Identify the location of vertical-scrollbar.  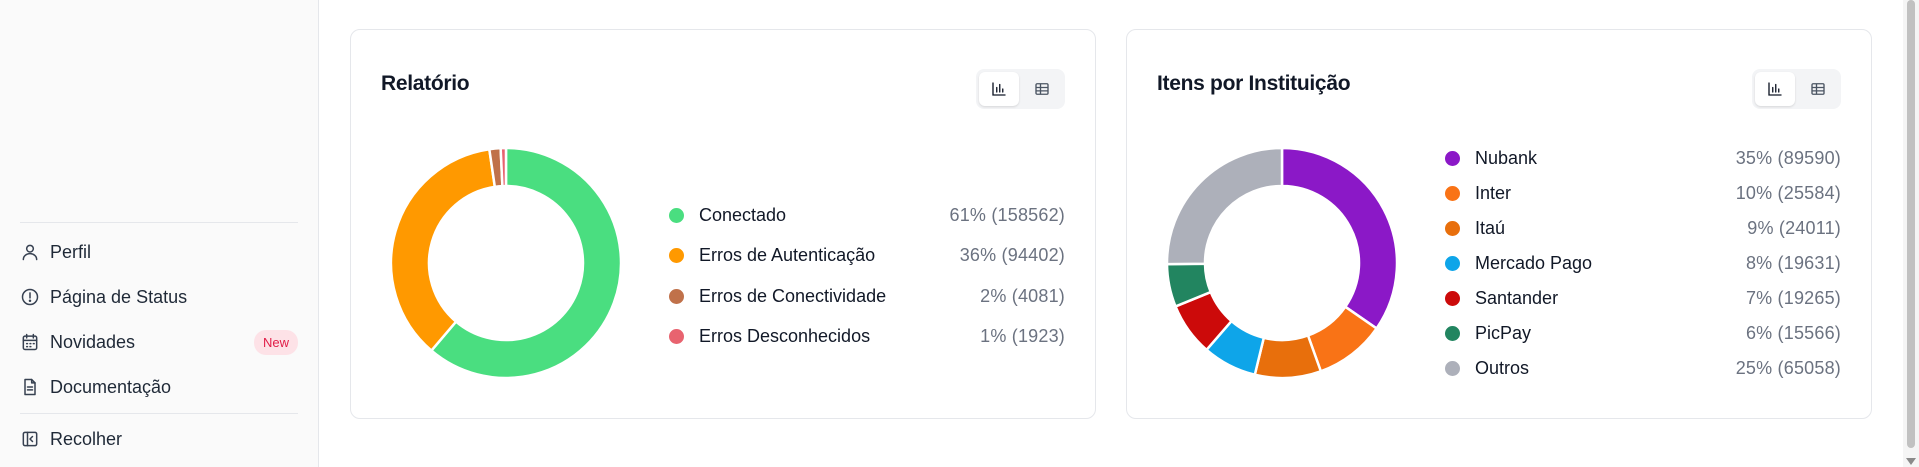
(1911, 233).